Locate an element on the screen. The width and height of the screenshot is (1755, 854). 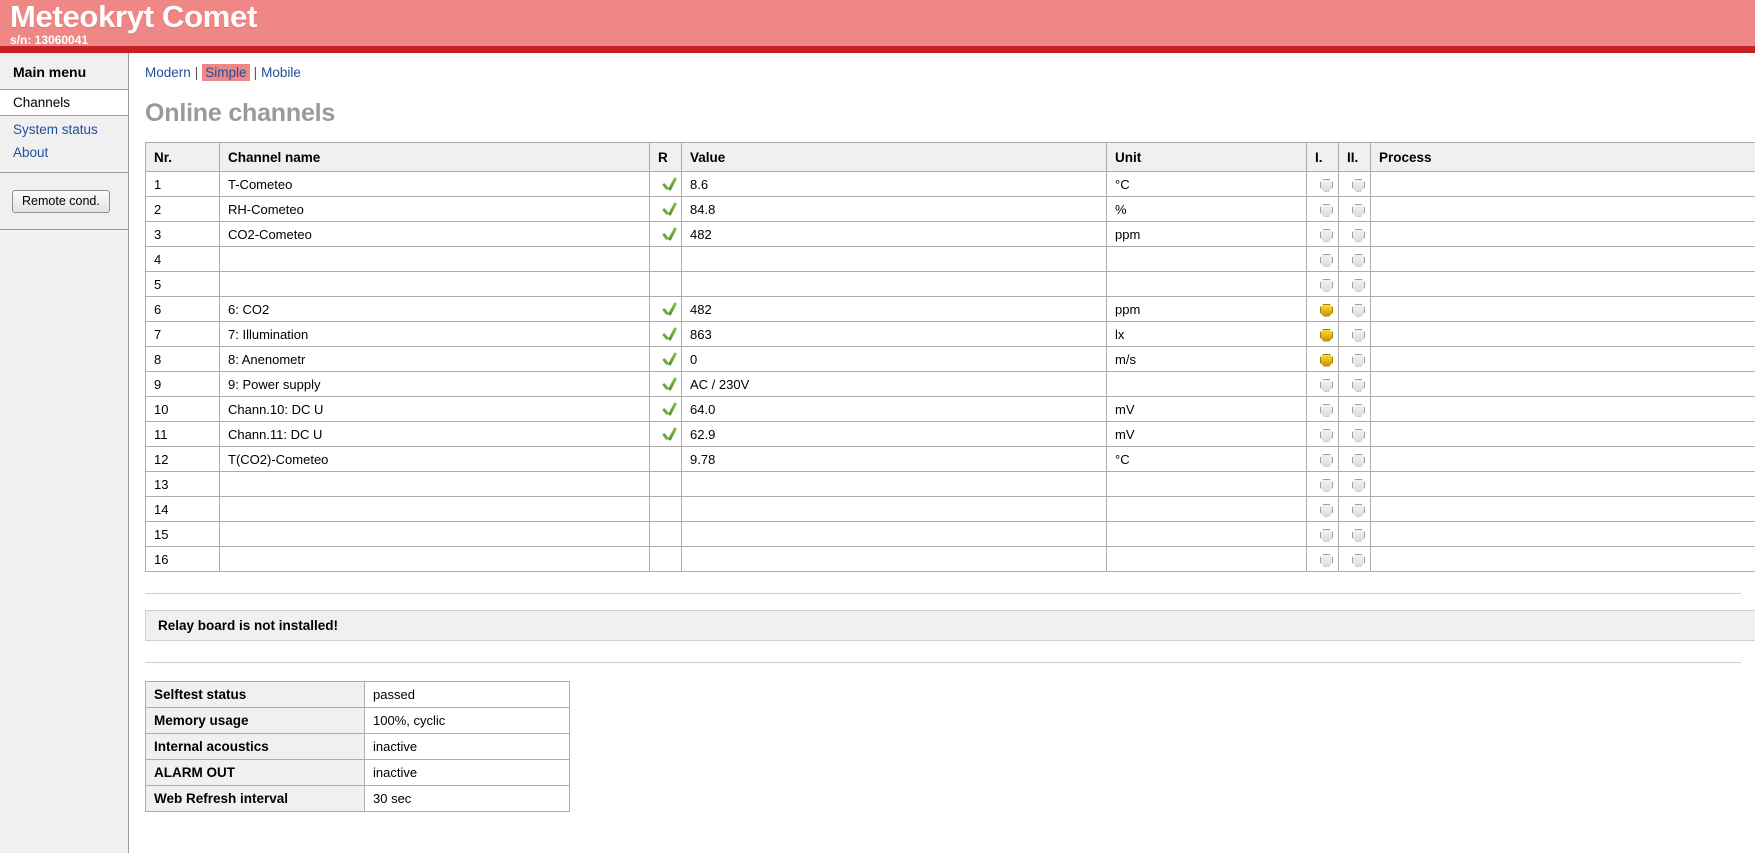
col-header-name: Channel name is located at coordinates (434, 157).